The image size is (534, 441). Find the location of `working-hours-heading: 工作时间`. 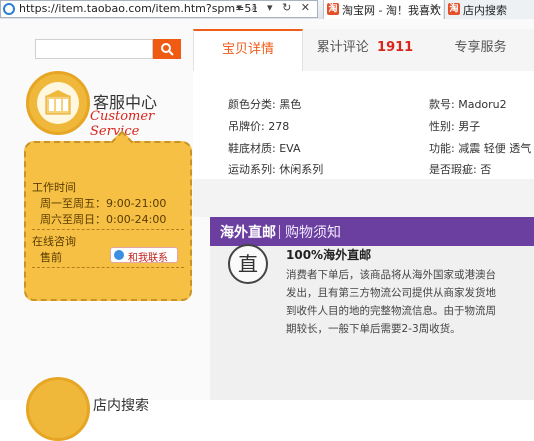

working-hours-heading: 工作时间 is located at coordinates (54, 187).